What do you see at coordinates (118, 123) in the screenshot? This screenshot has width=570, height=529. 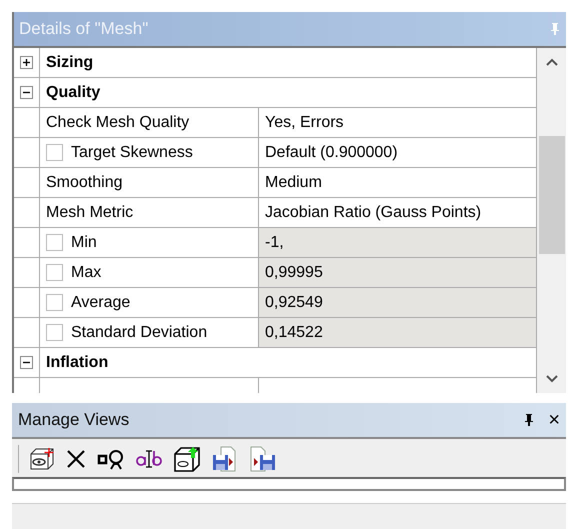 I see `property-label: Check Mesh Quality` at bounding box center [118, 123].